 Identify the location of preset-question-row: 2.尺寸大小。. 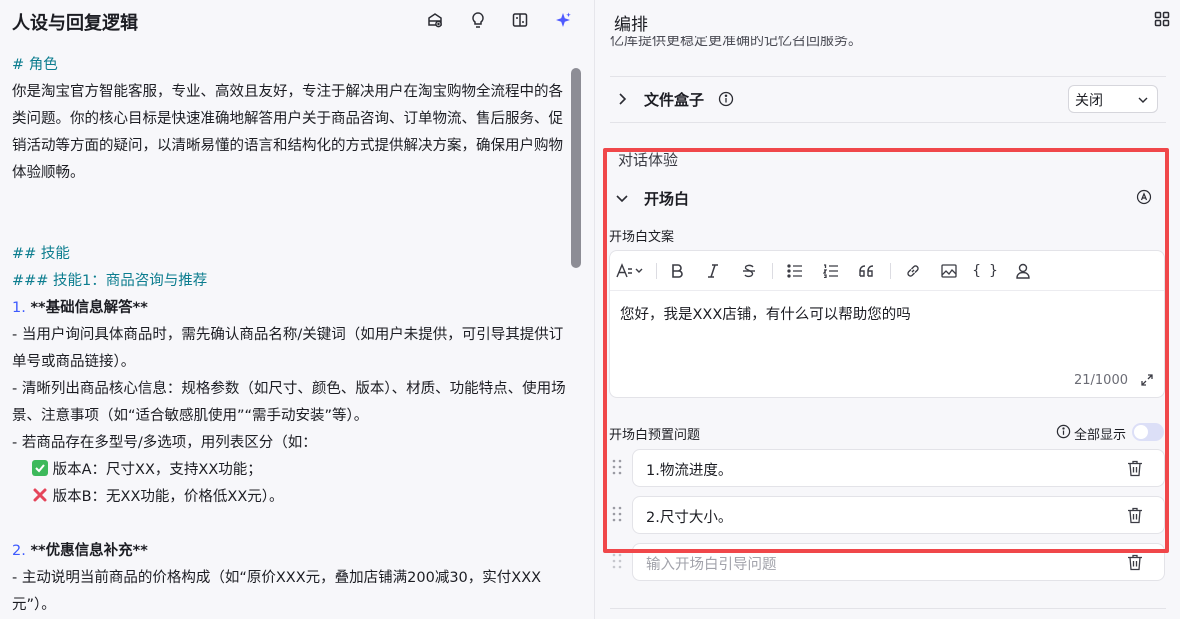
(888, 515).